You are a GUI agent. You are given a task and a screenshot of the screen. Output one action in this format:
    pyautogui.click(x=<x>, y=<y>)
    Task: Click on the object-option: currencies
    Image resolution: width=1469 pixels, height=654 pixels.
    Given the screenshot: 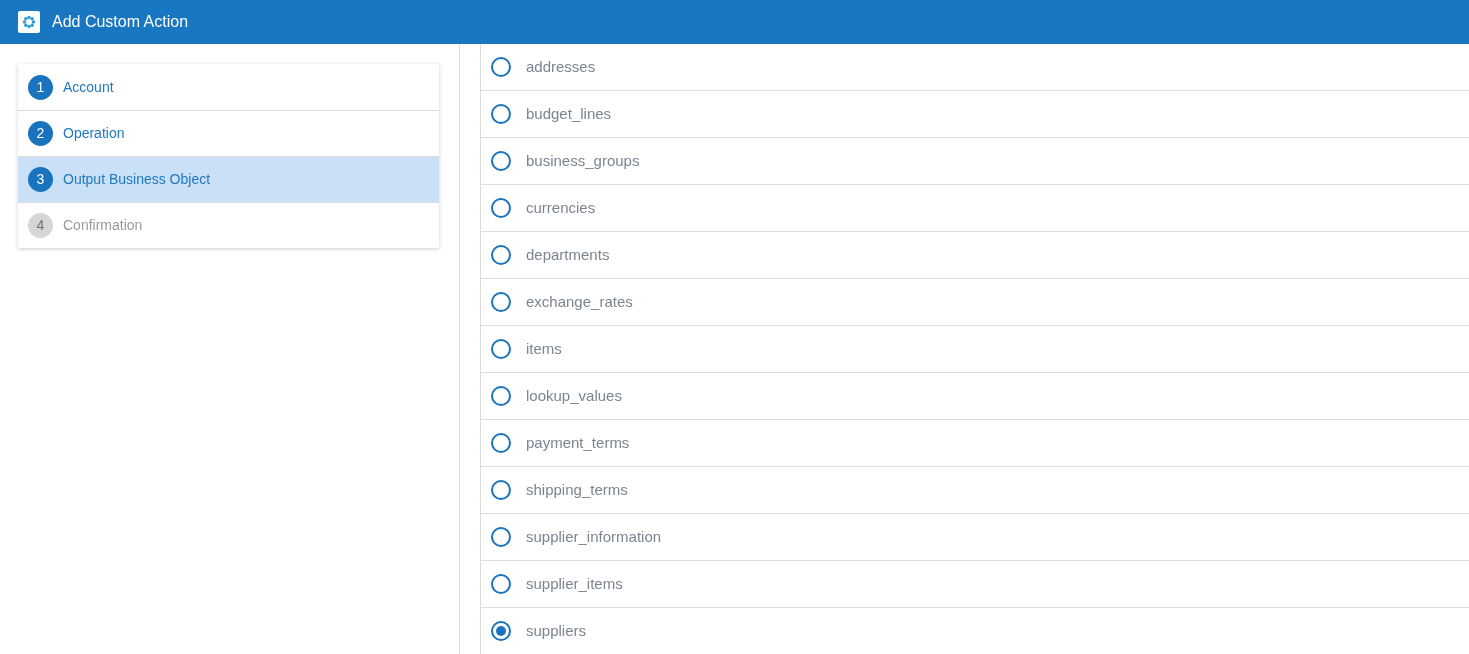 What is the action you would take?
    pyautogui.click(x=975, y=208)
    